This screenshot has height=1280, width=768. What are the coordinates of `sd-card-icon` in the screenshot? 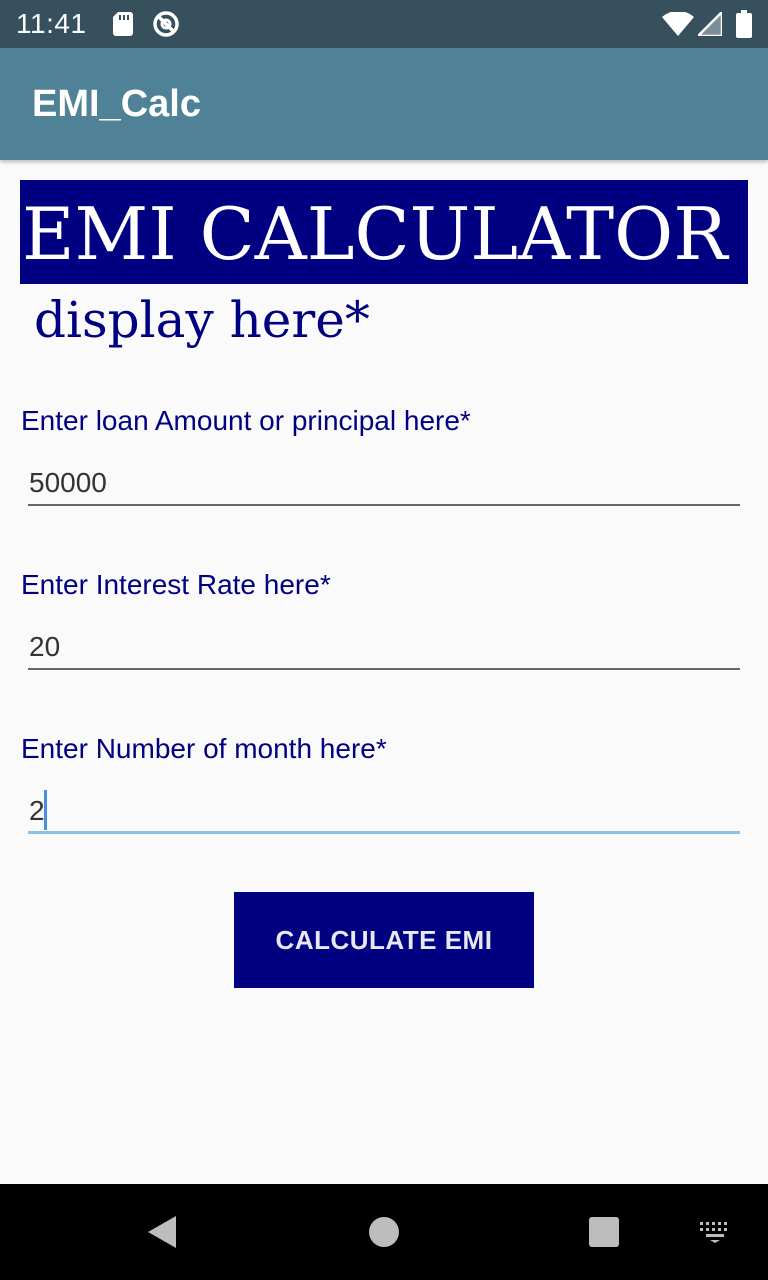 It's located at (123, 24).